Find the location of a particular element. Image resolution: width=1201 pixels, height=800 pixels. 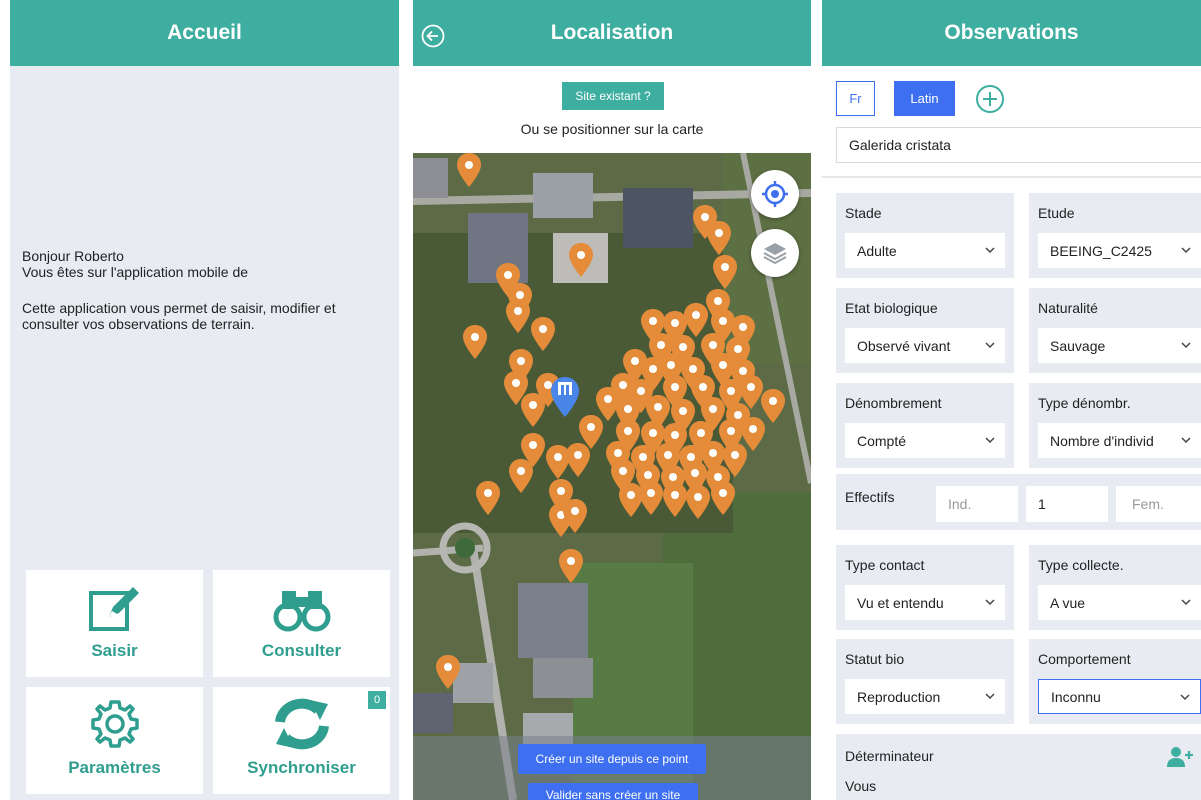

validate-without-site-button: Valider sans créer un site is located at coordinates (613, 791).